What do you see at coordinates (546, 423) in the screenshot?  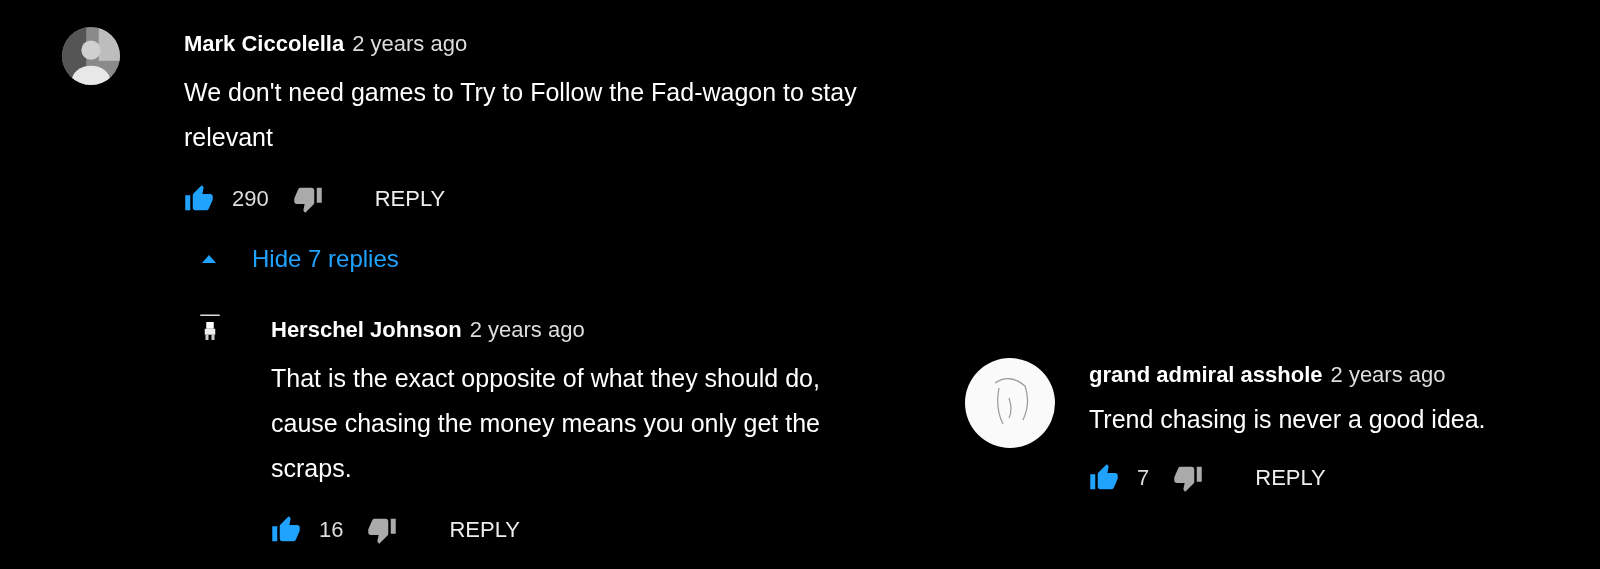 I see `comment-text: That is the exact opposite of what they should do, cause chasing the money means you only get the scraps.` at bounding box center [546, 423].